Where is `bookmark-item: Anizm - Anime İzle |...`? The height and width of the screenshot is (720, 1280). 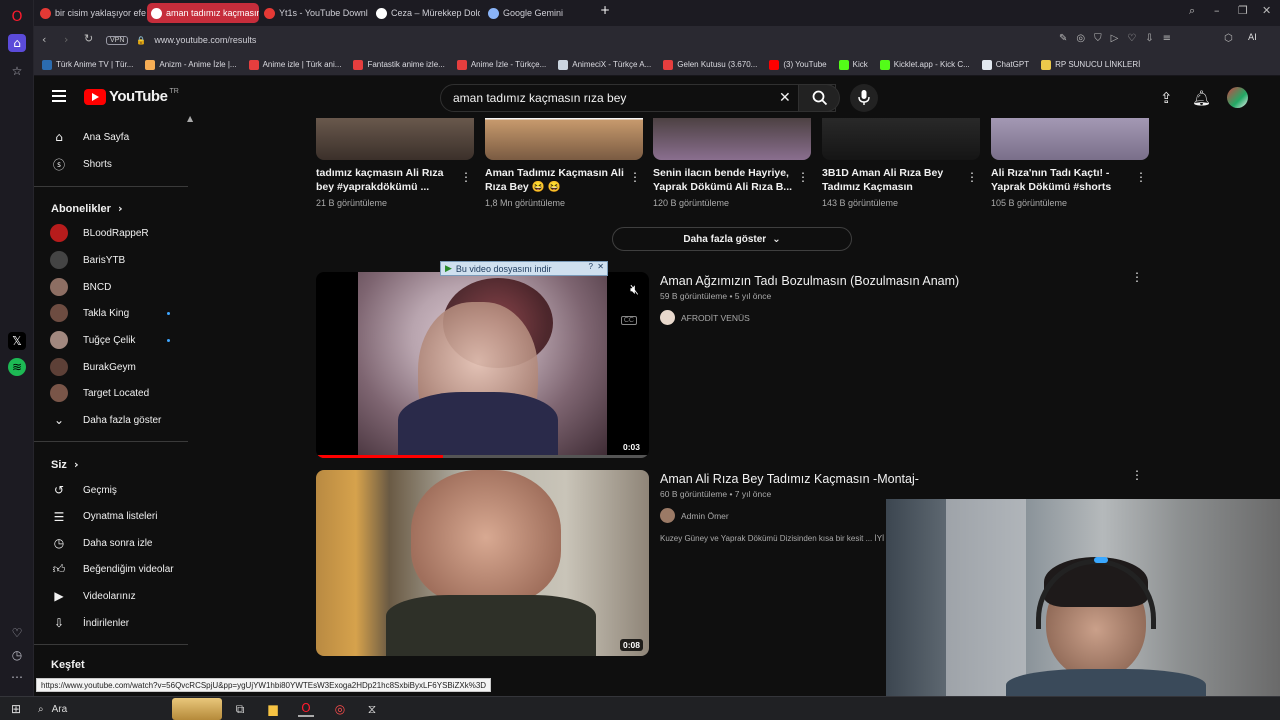
bookmark-item: Anizm - Anime İzle |... is located at coordinates (191, 64).